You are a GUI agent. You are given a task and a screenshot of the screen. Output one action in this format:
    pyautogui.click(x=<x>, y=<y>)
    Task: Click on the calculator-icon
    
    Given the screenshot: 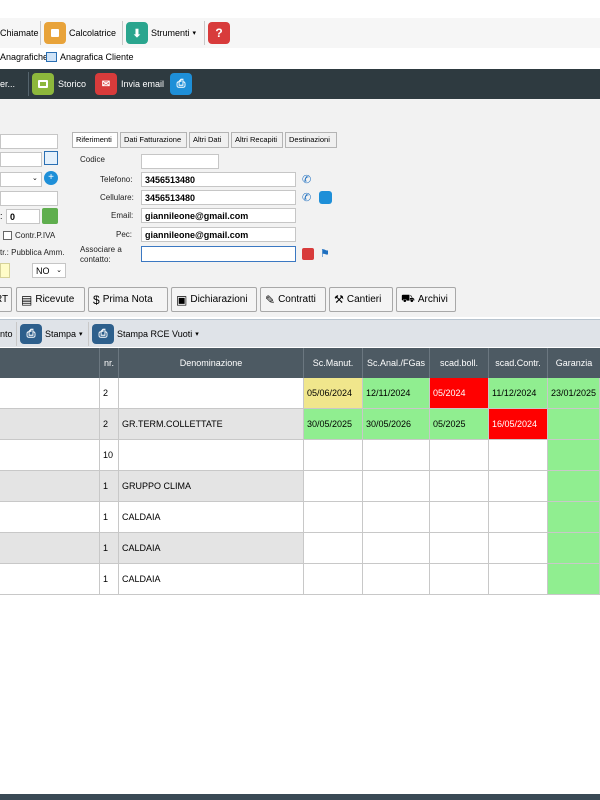 What is the action you would take?
    pyautogui.click(x=55, y=33)
    